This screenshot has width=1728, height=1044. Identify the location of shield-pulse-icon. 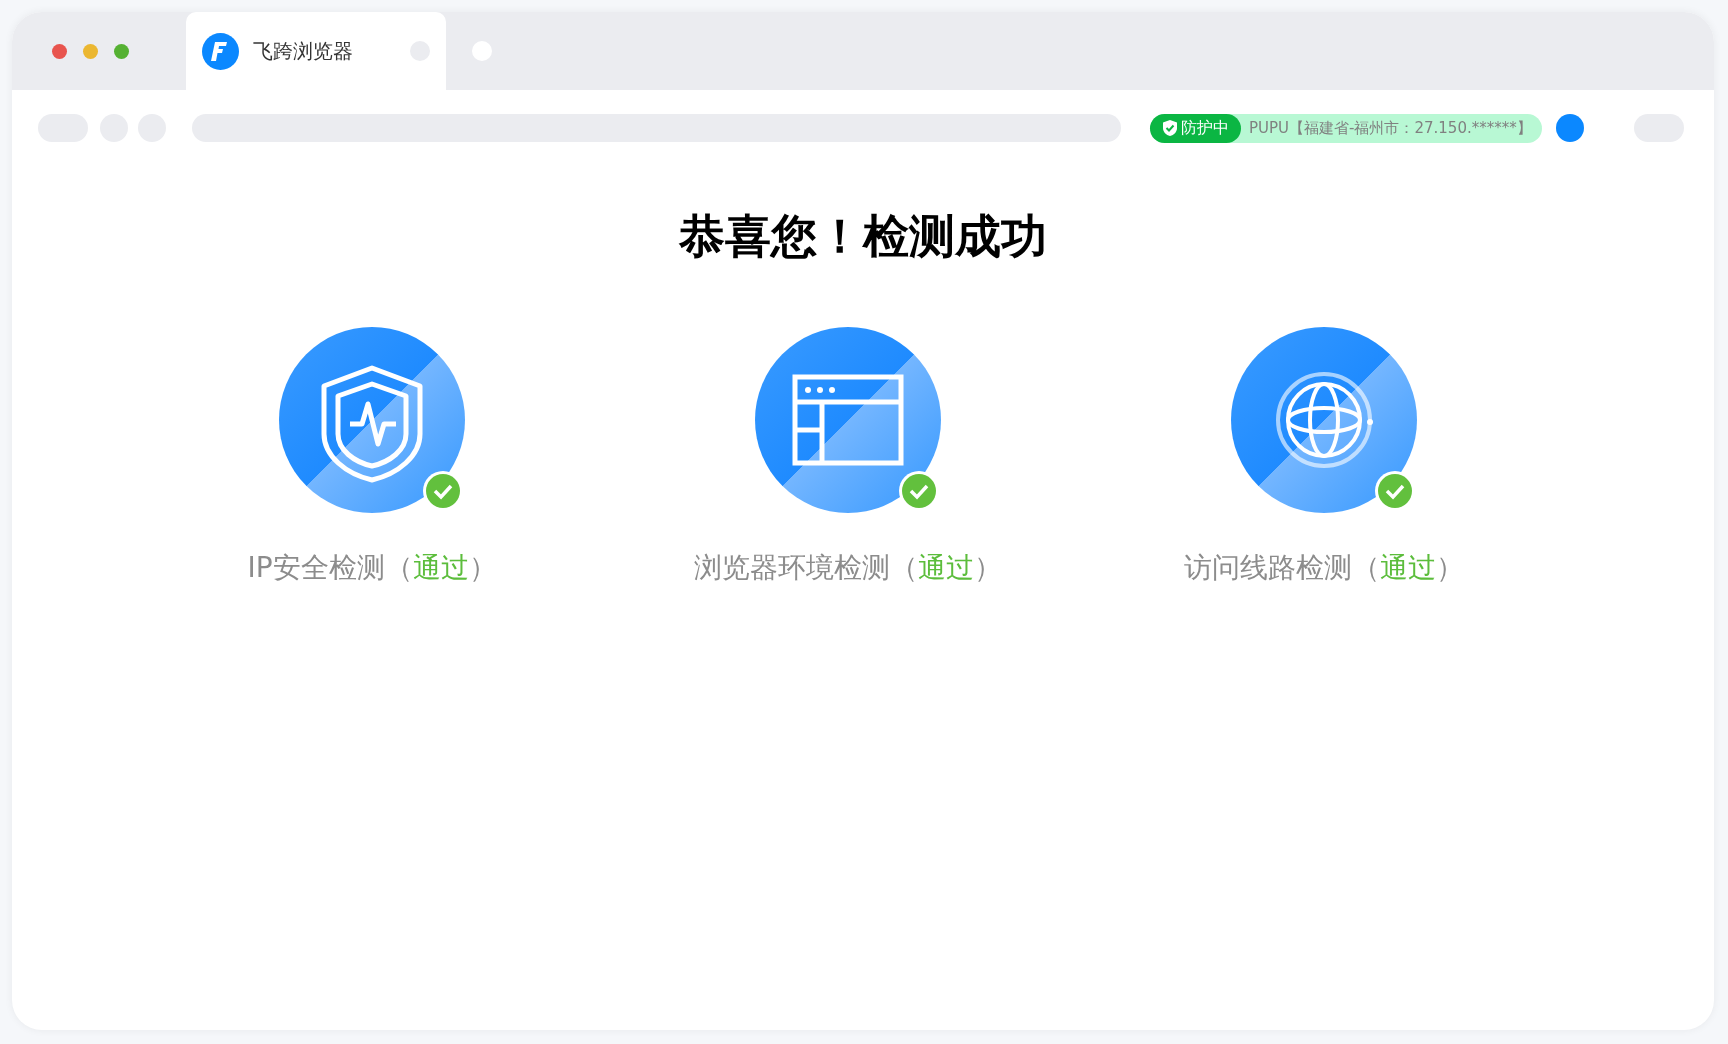
(372, 424).